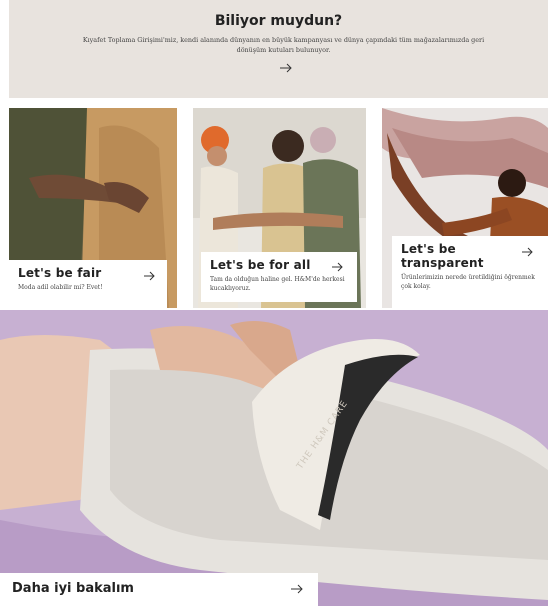  I want to click on card-title: Let's be fair, so click(60, 273).